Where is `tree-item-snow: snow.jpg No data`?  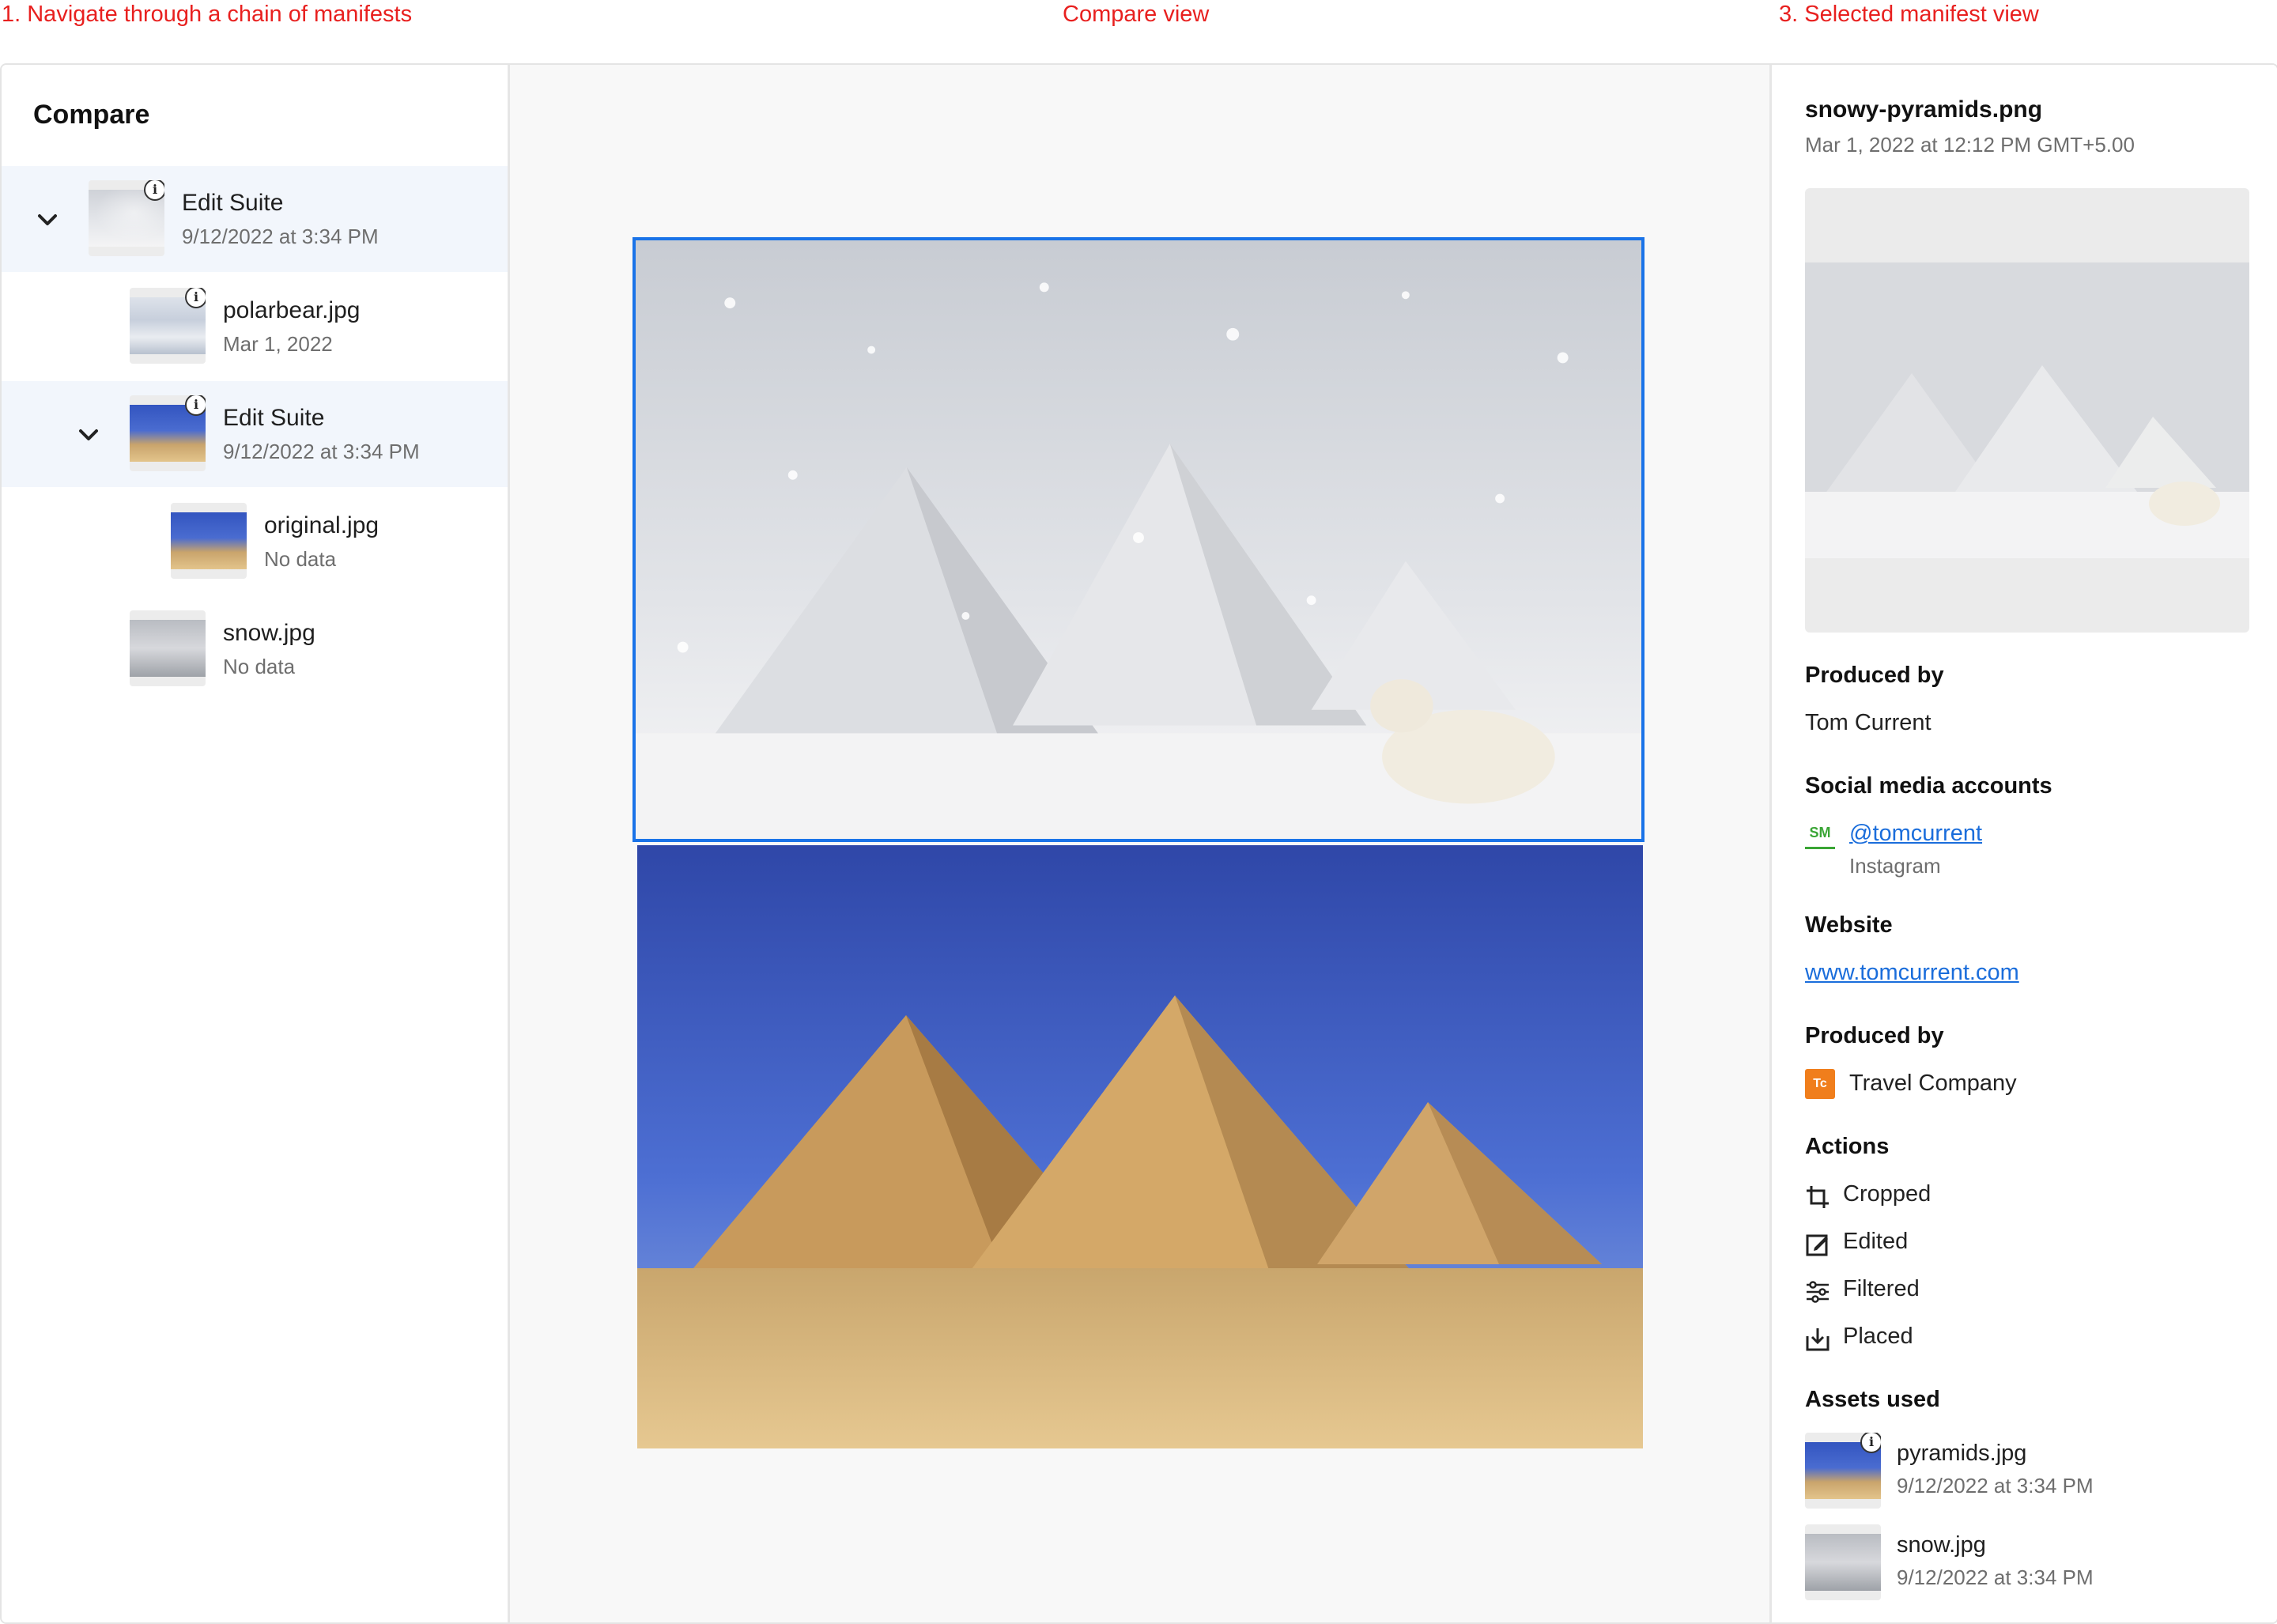
tree-item-snow: snow.jpg No data is located at coordinates (255, 649).